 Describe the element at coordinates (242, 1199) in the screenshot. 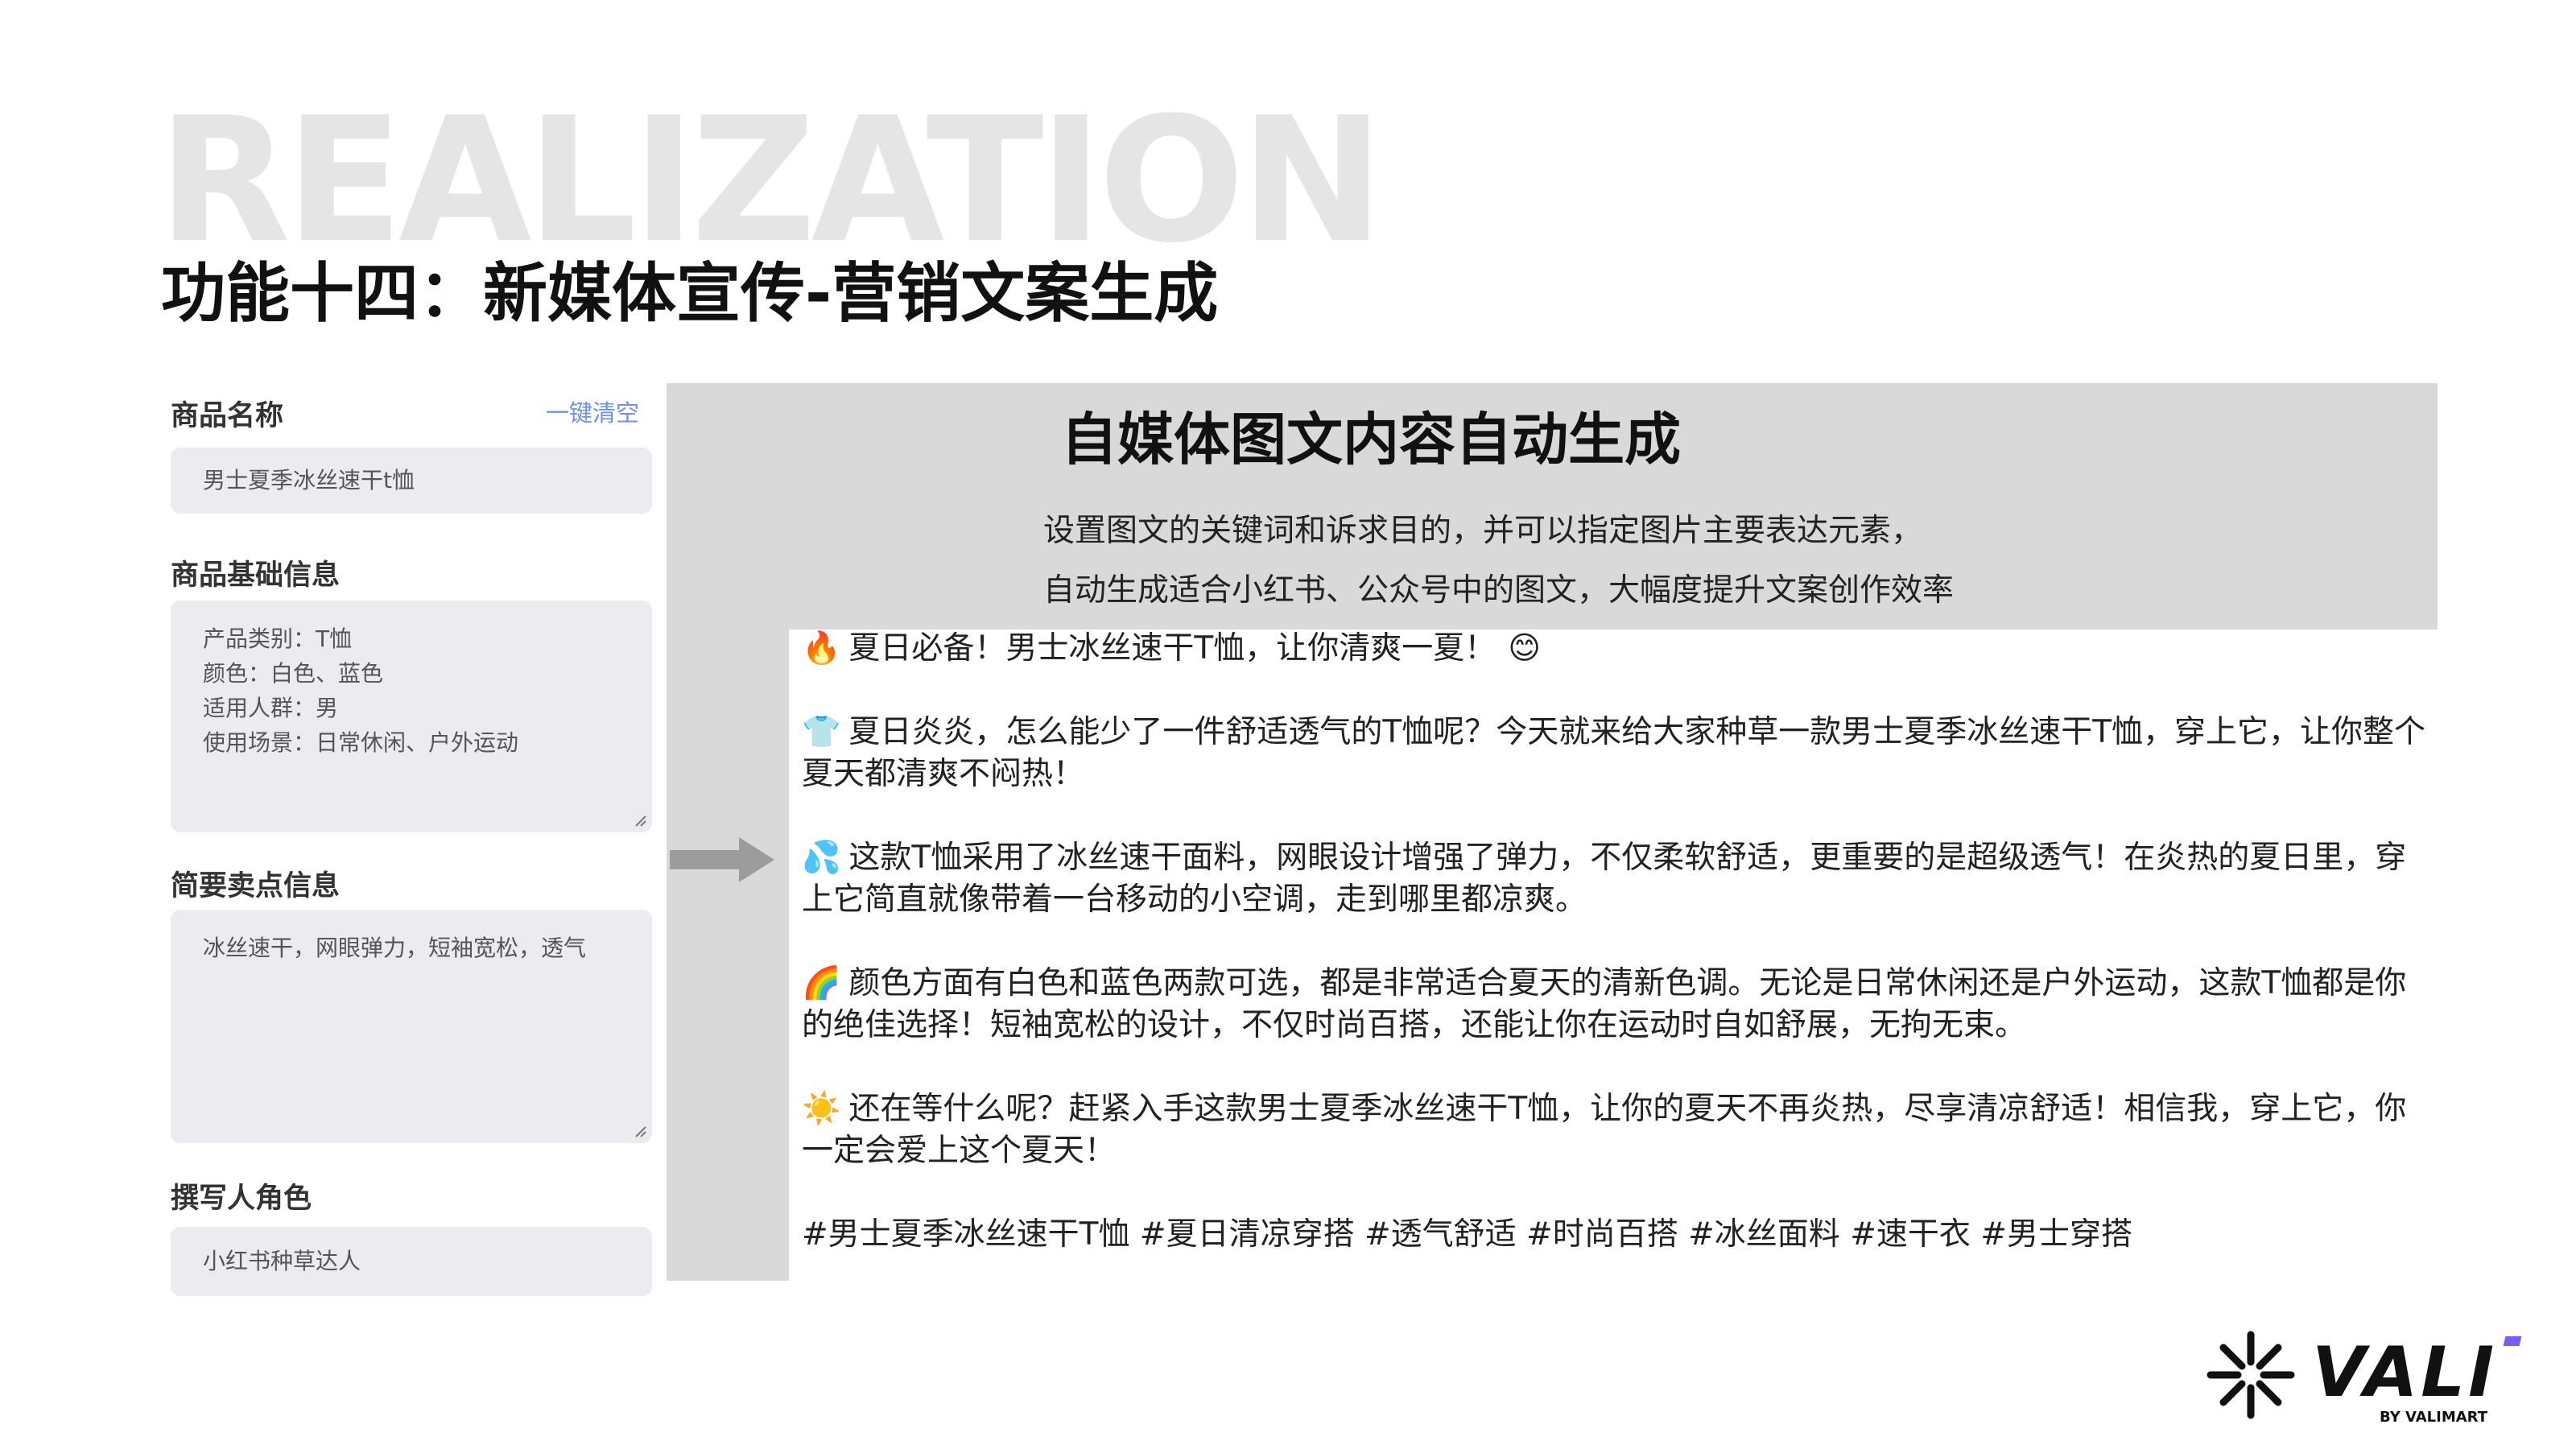

I see `writer-role-label: 撰写人角色` at that location.